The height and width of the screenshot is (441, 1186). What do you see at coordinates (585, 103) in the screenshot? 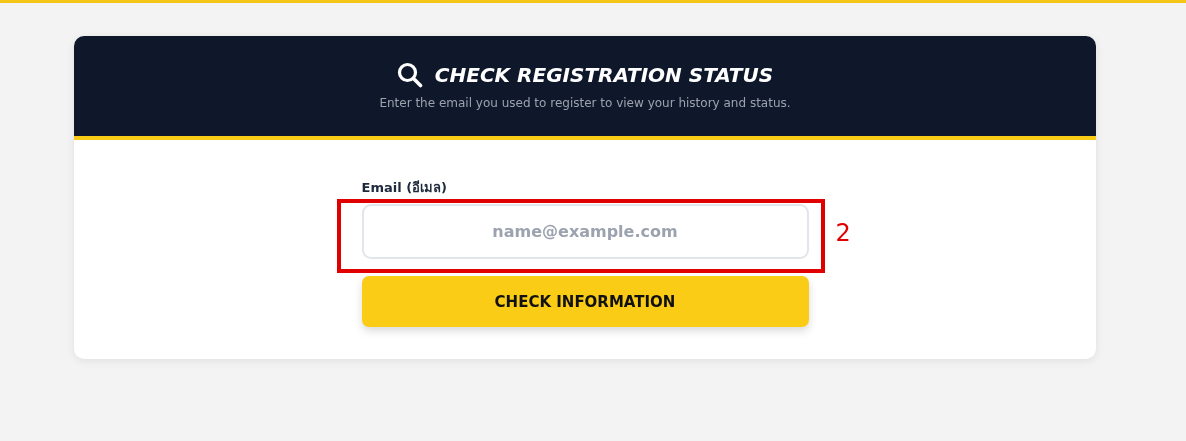
I see `header-subtitle: Enter the email you used to register to view your history and status.` at bounding box center [585, 103].